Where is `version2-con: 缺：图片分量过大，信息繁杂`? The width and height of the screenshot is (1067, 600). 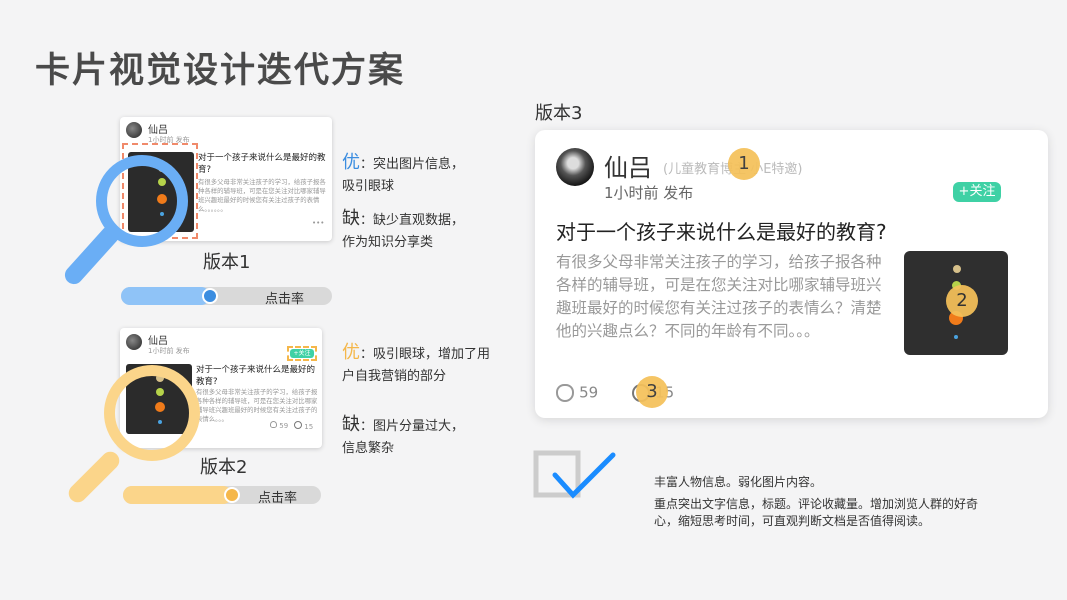
version2-con: 缺：图片分量过大，信息繁杂 is located at coordinates (407, 434).